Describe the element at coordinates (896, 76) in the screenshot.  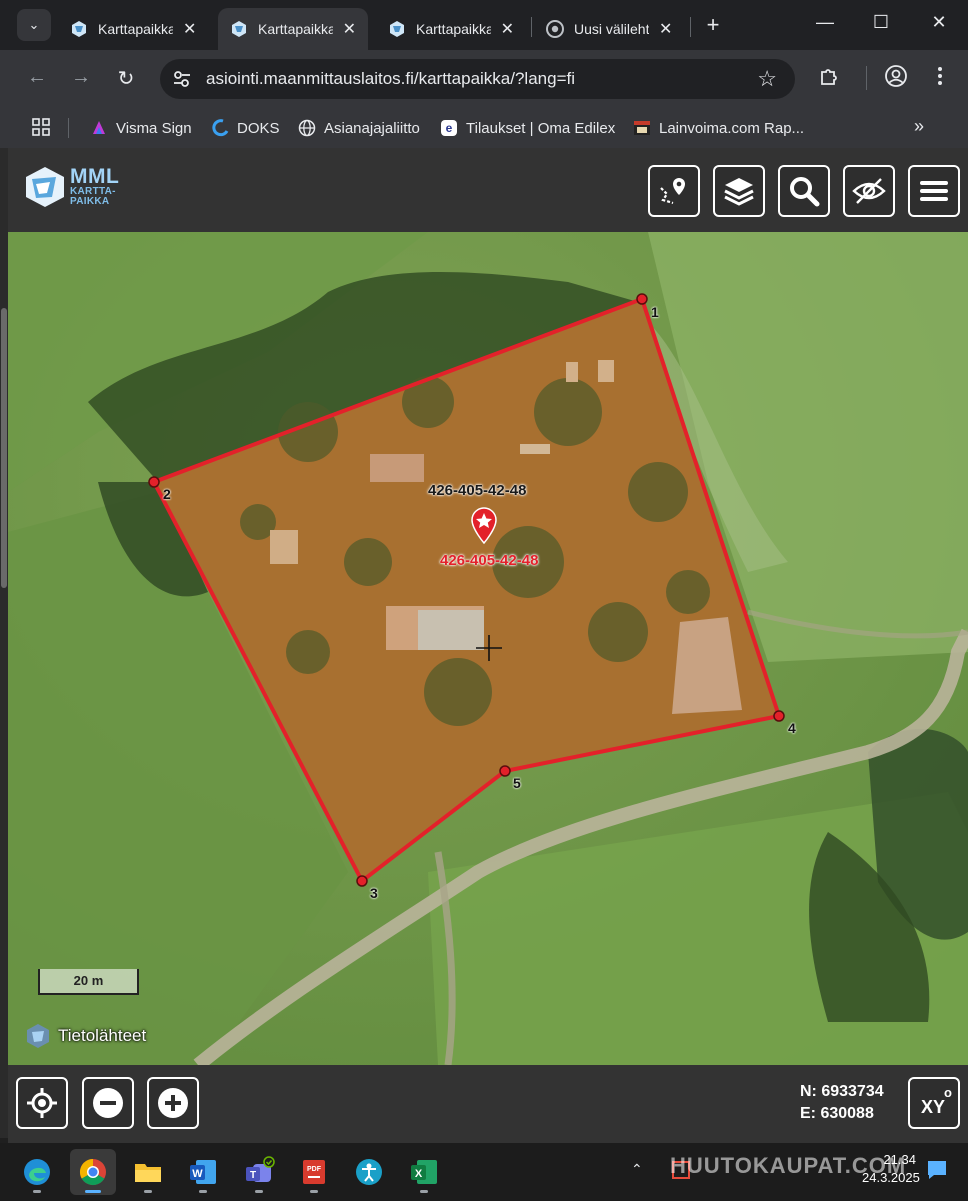
I see `profile-icon` at that location.